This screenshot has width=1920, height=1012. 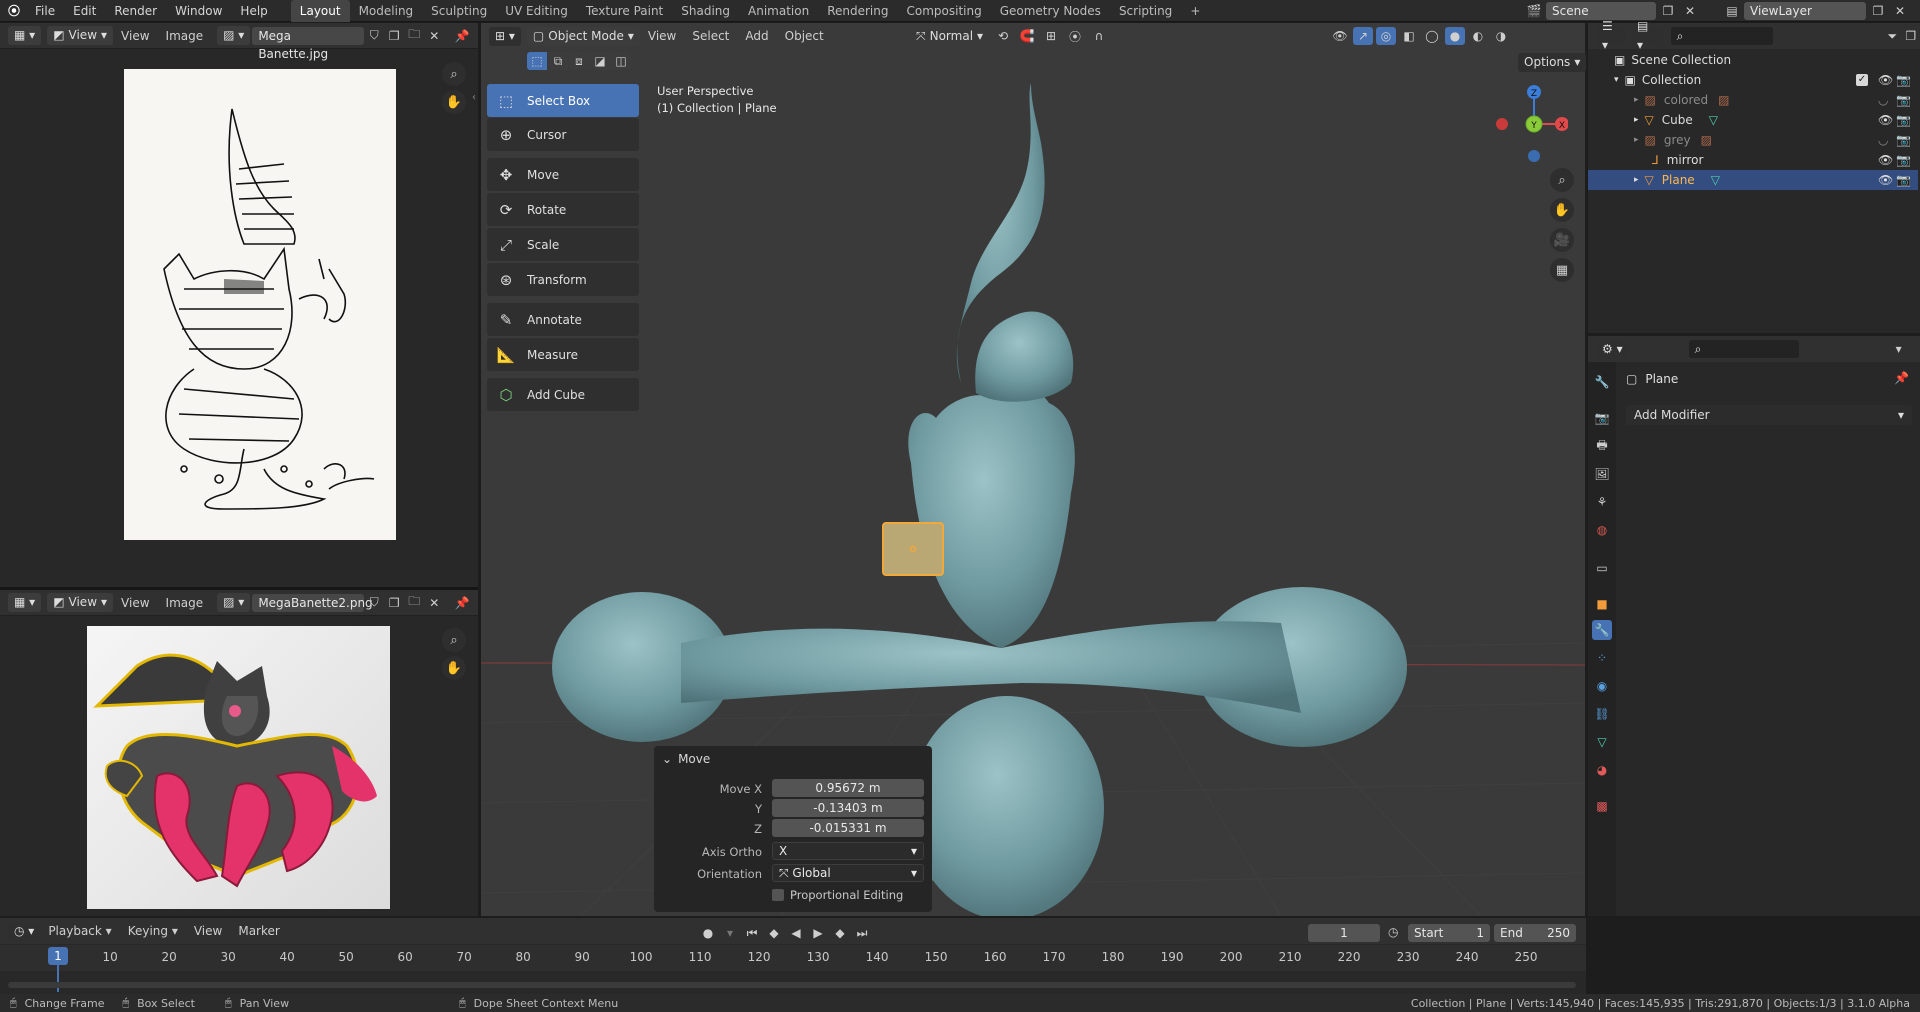 I want to click on tool-move: ✥ Move, so click(x=563, y=174).